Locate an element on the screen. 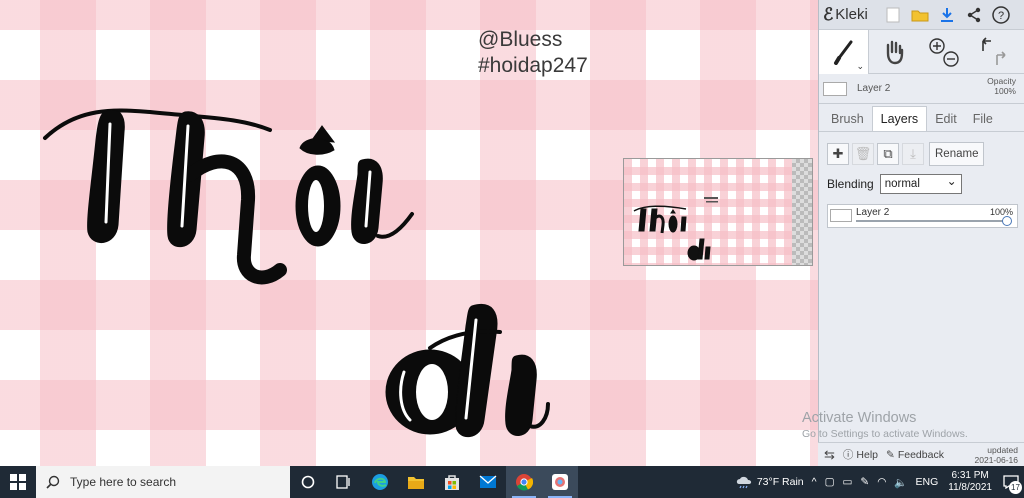  blending-select: normal is located at coordinates (920, 183).